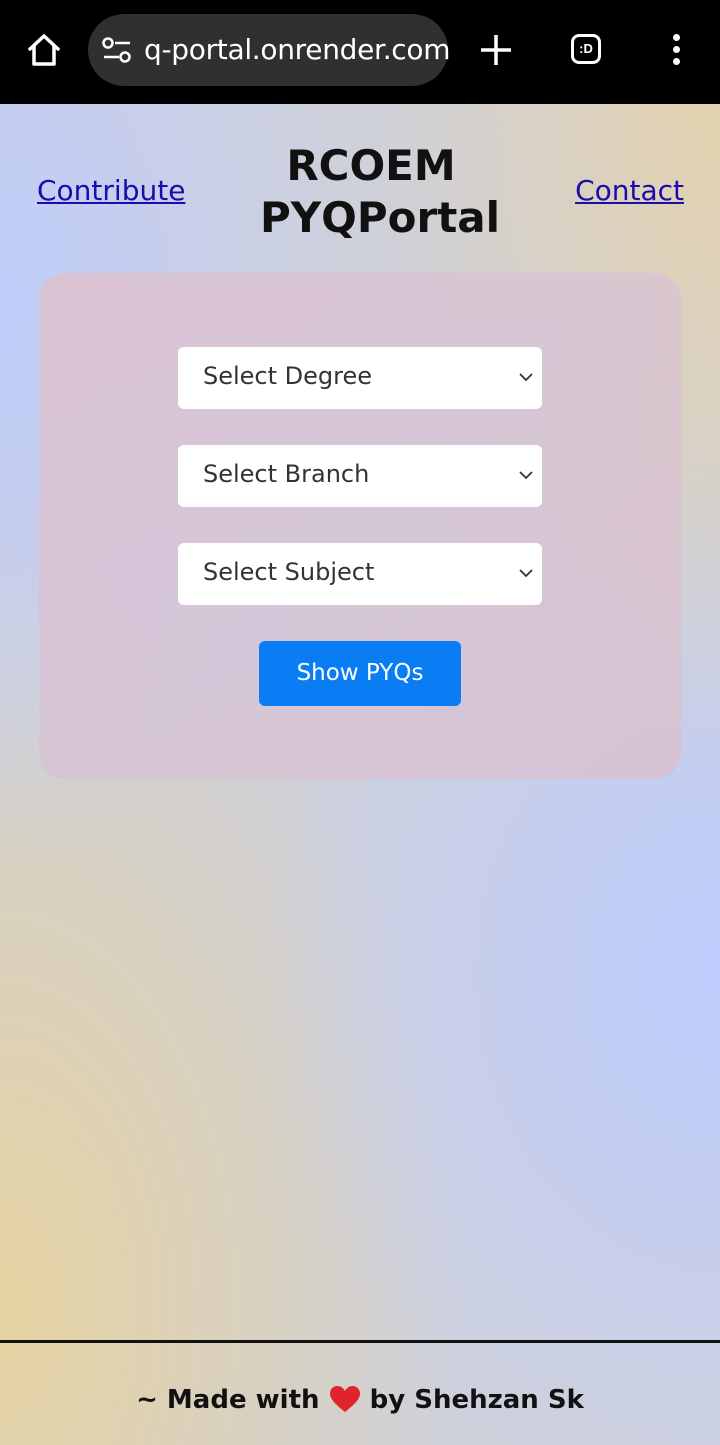 This screenshot has height=1445, width=720. I want to click on new-tab-plus-icon, so click(496, 50).